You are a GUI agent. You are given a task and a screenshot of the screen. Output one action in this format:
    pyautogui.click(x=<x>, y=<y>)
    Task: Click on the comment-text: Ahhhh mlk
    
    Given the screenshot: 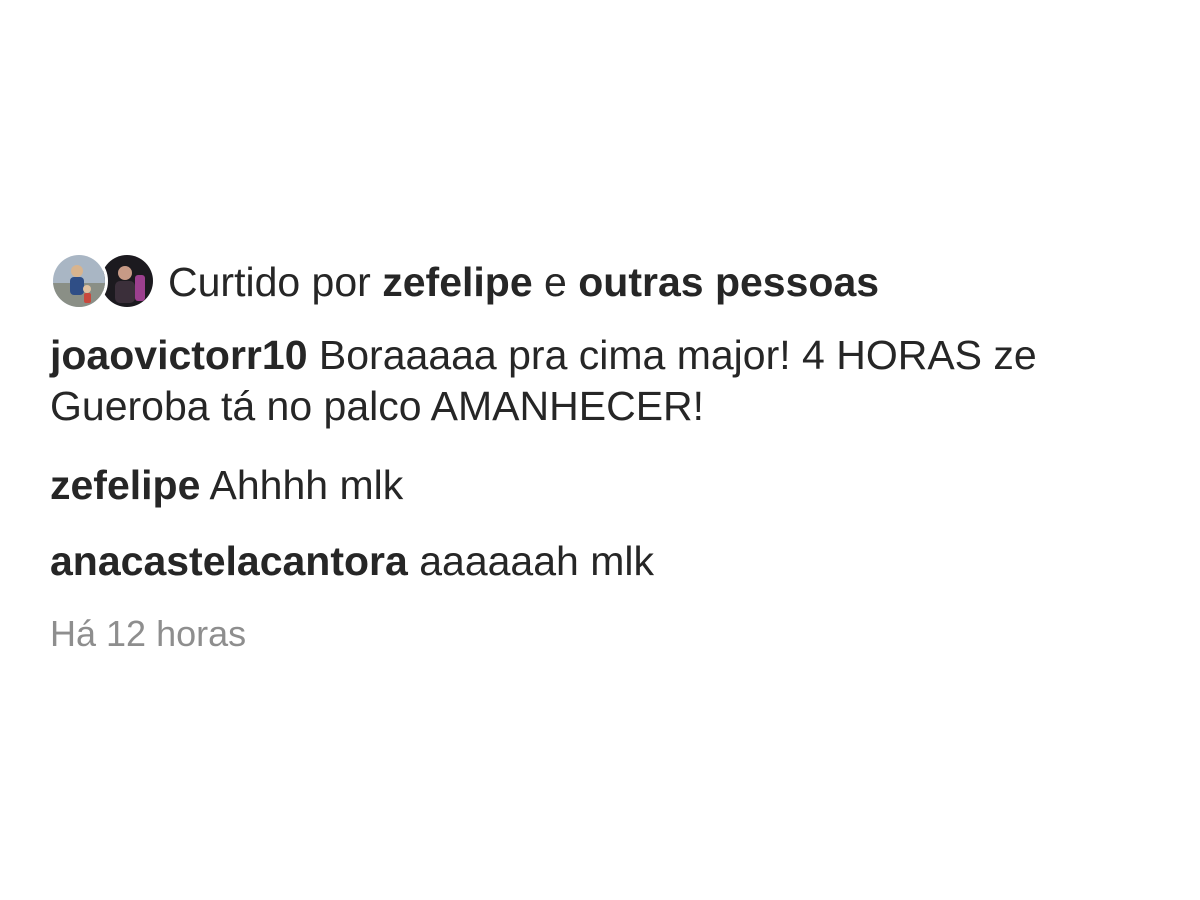 What is the action you would take?
    pyautogui.click(x=306, y=485)
    